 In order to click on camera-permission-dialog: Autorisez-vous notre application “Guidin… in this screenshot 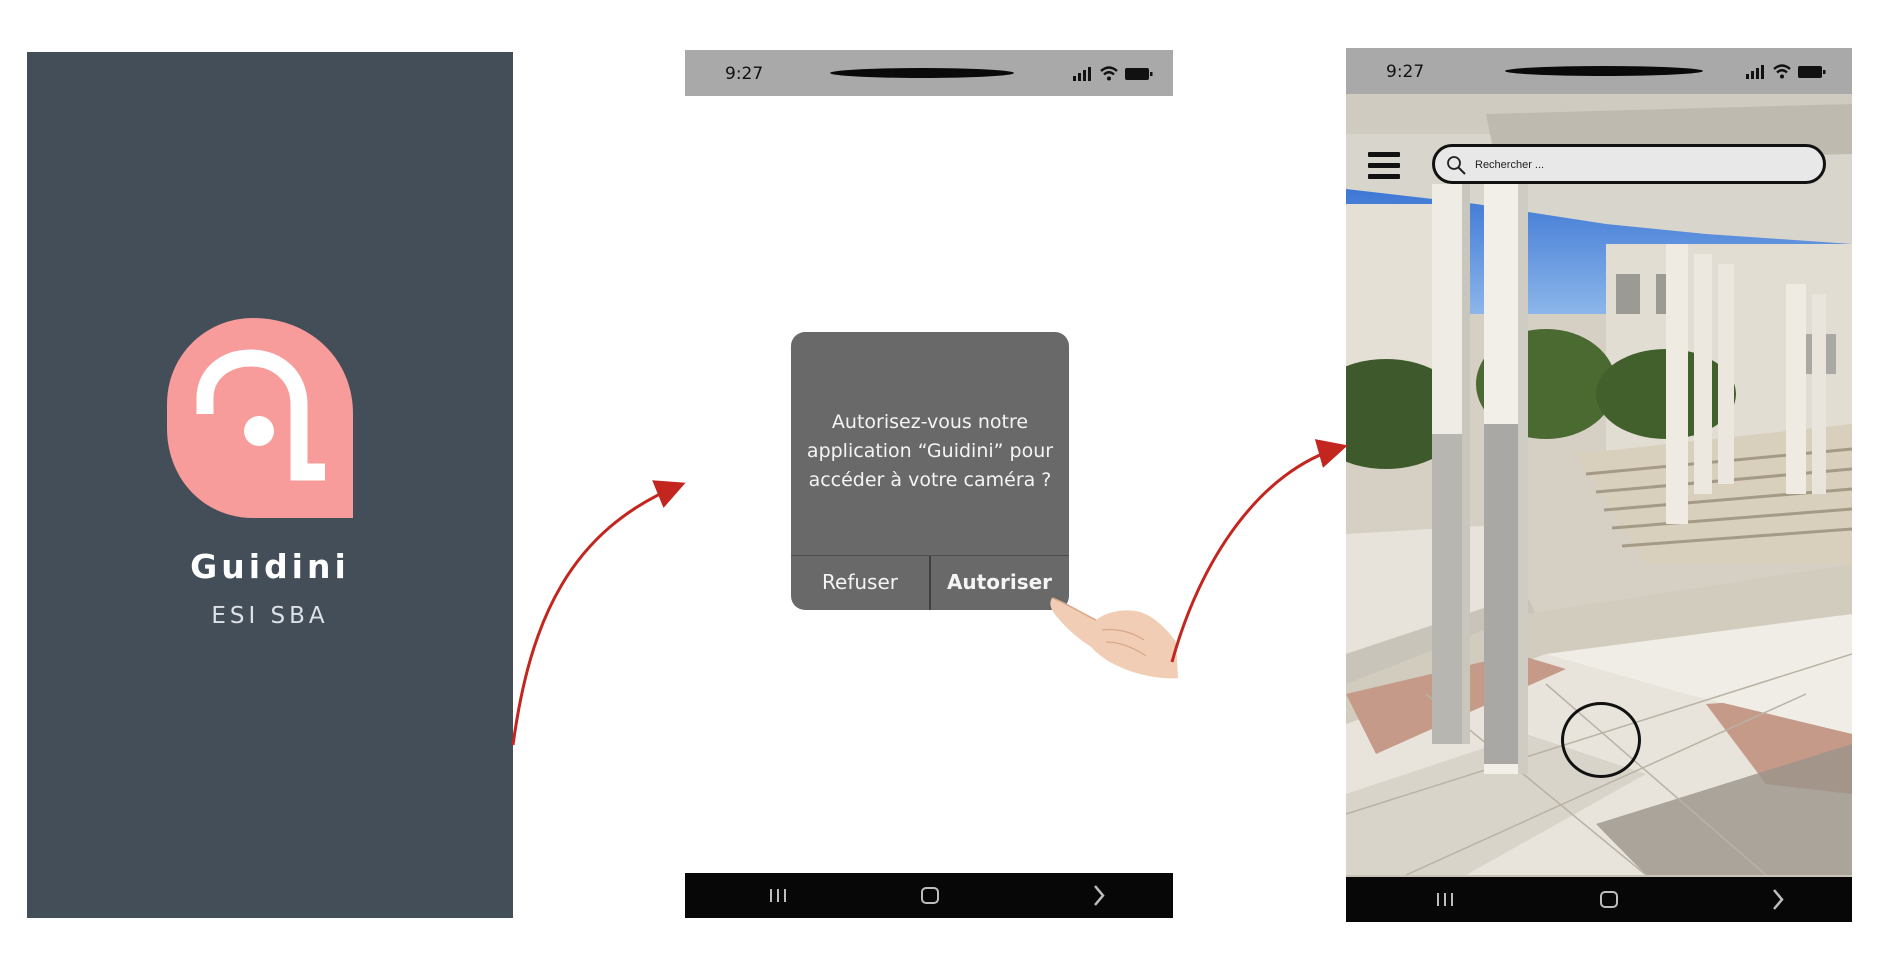, I will do `click(930, 471)`.